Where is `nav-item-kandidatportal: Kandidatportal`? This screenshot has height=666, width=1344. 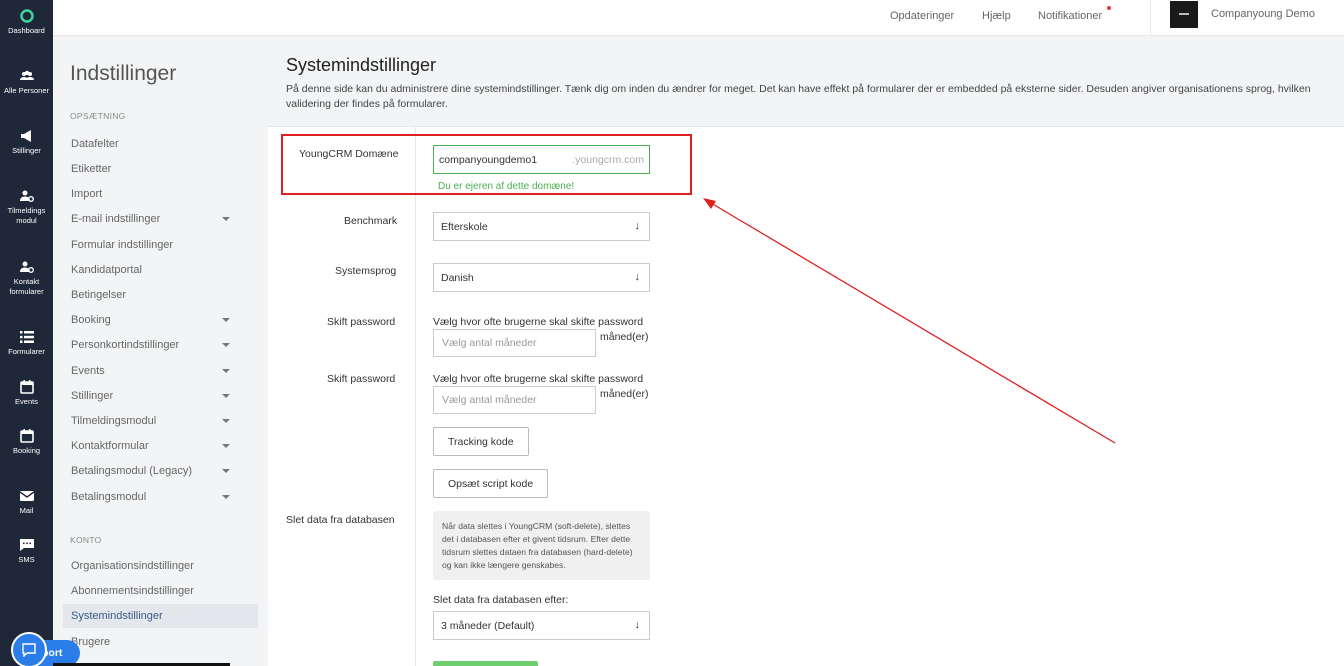
nav-item-kandidatportal: Kandidatportal is located at coordinates (160, 270).